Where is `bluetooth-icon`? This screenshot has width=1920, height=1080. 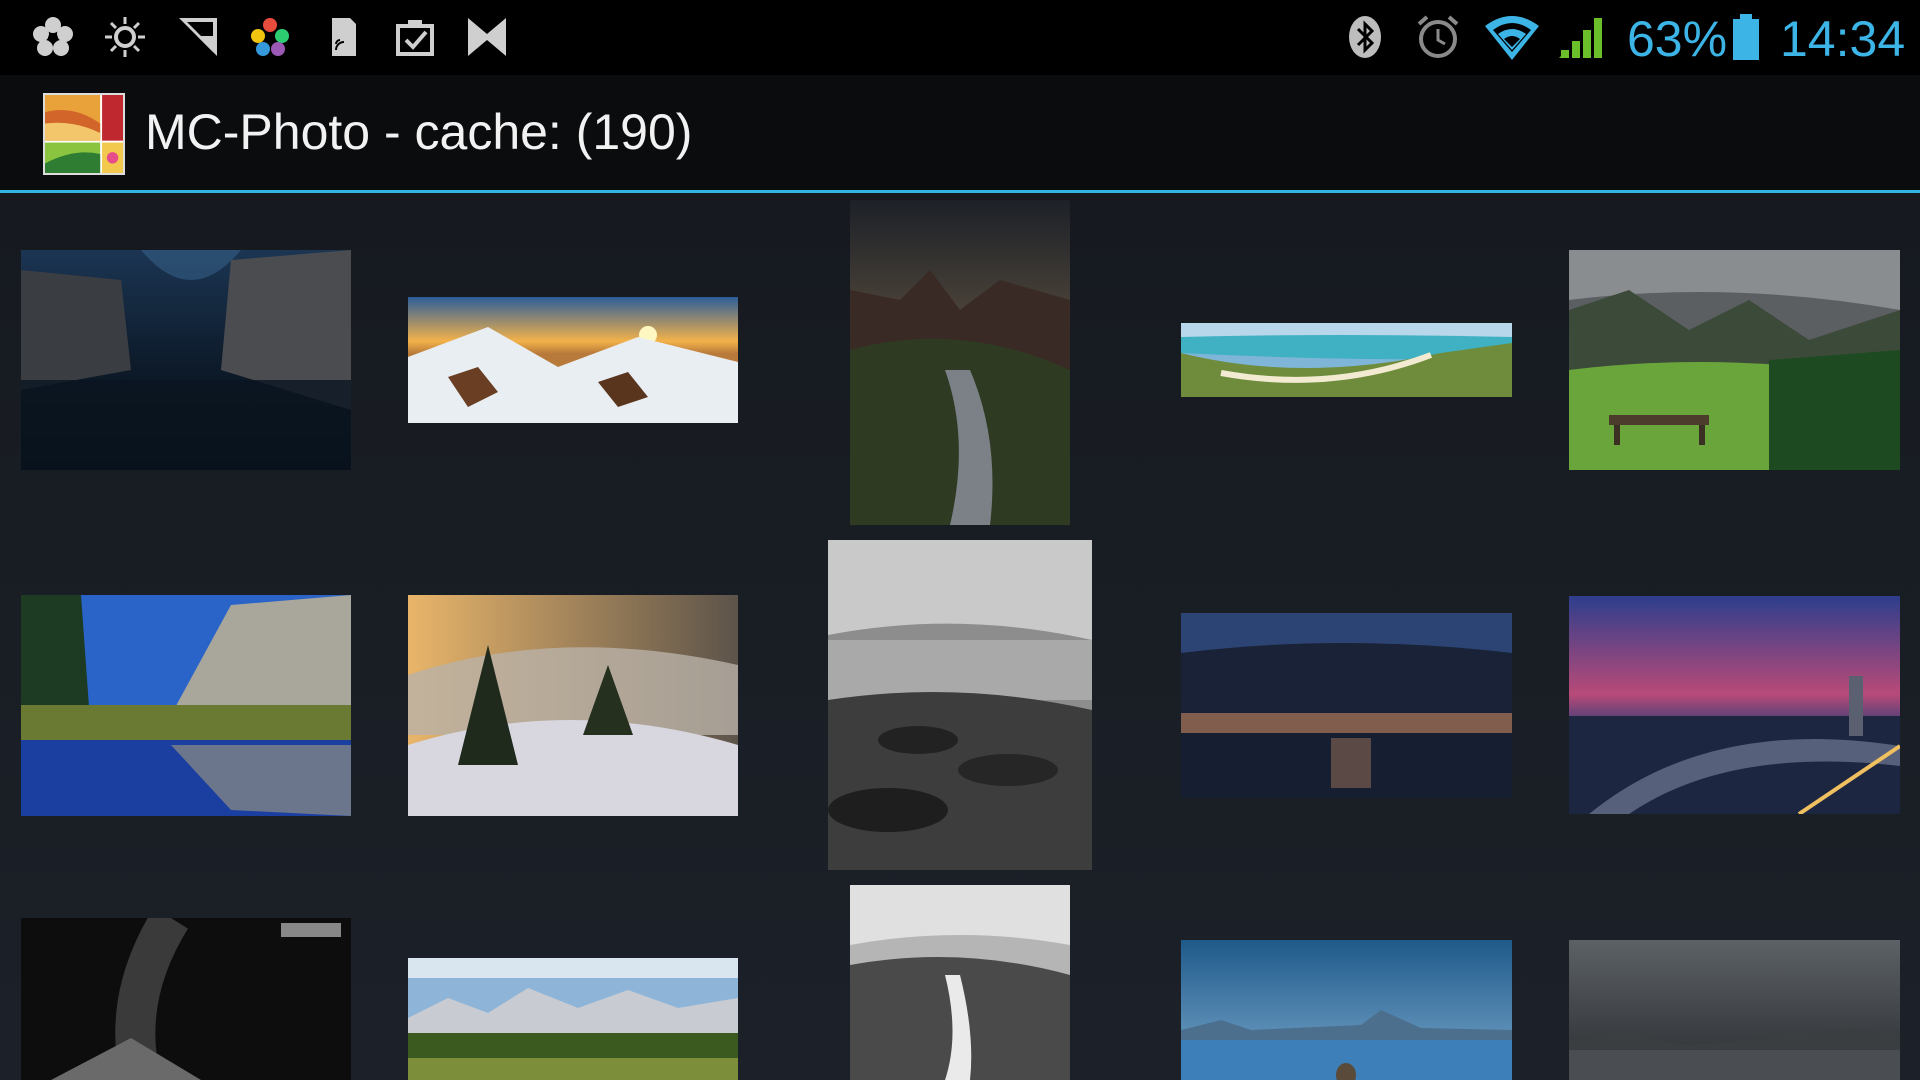
bluetooth-icon is located at coordinates (1365, 37).